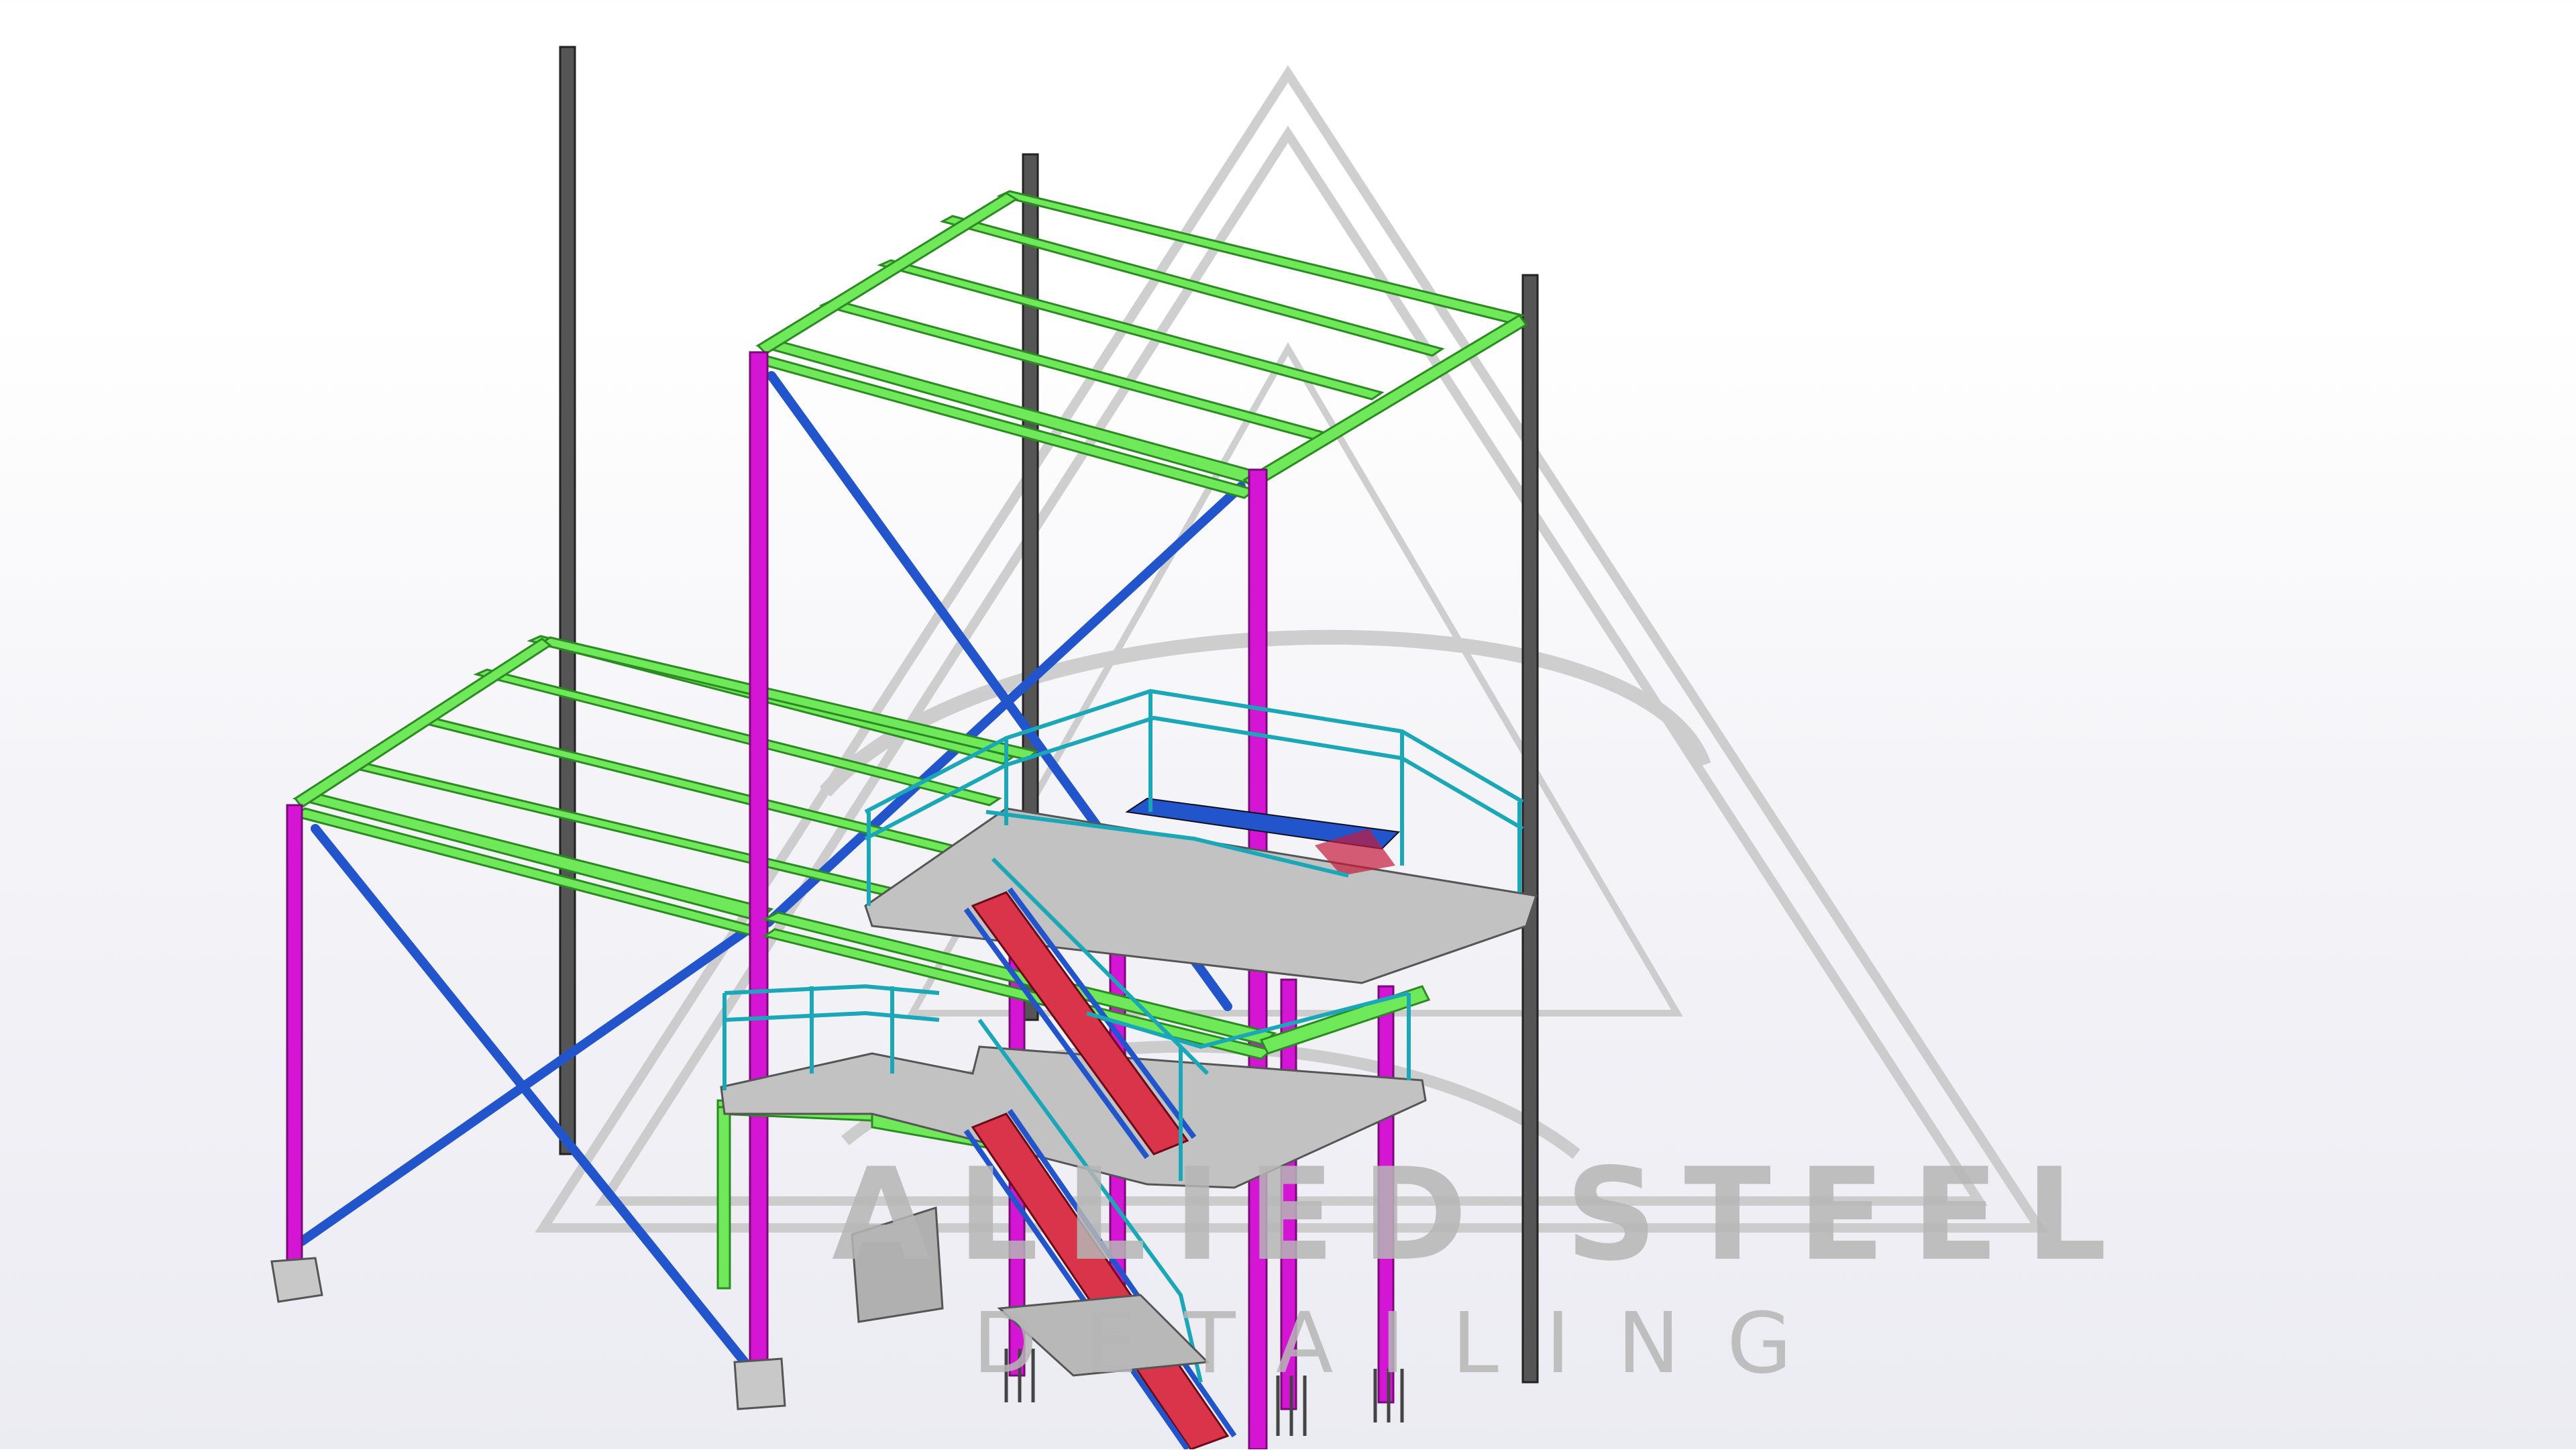  What do you see at coordinates (1406, 1344) in the screenshot?
I see `watermark-subtitle: DETAILING` at bounding box center [1406, 1344].